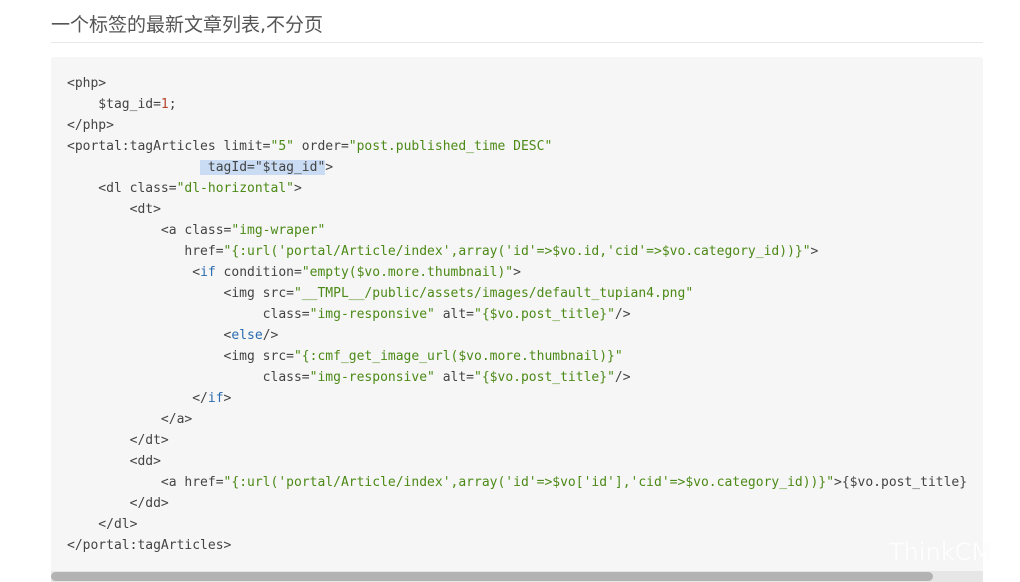 The height and width of the screenshot is (582, 1020). I want to click on title-divider, so click(517, 42).